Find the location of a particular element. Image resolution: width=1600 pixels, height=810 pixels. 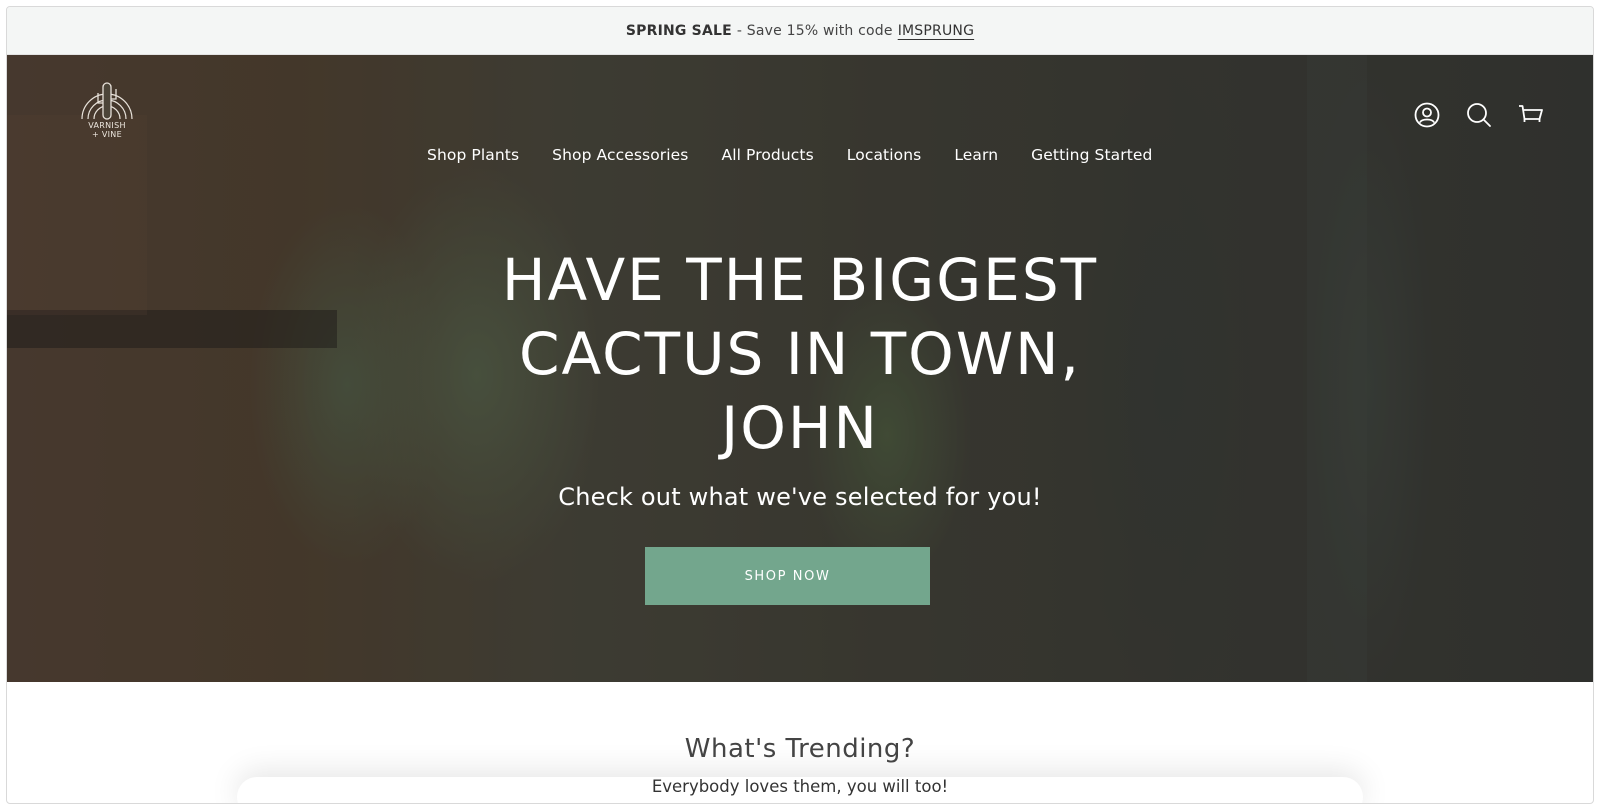

shop-now-button: SHOP NOW is located at coordinates (787, 576).